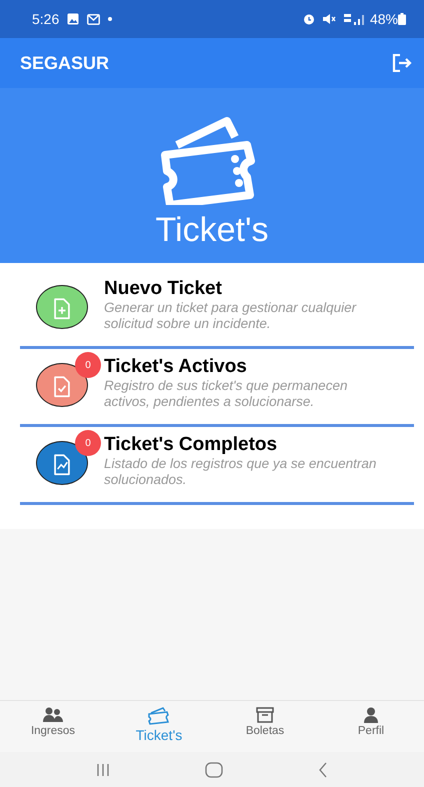  What do you see at coordinates (163, 289) in the screenshot?
I see `menu-title: Nuevo Ticket` at bounding box center [163, 289].